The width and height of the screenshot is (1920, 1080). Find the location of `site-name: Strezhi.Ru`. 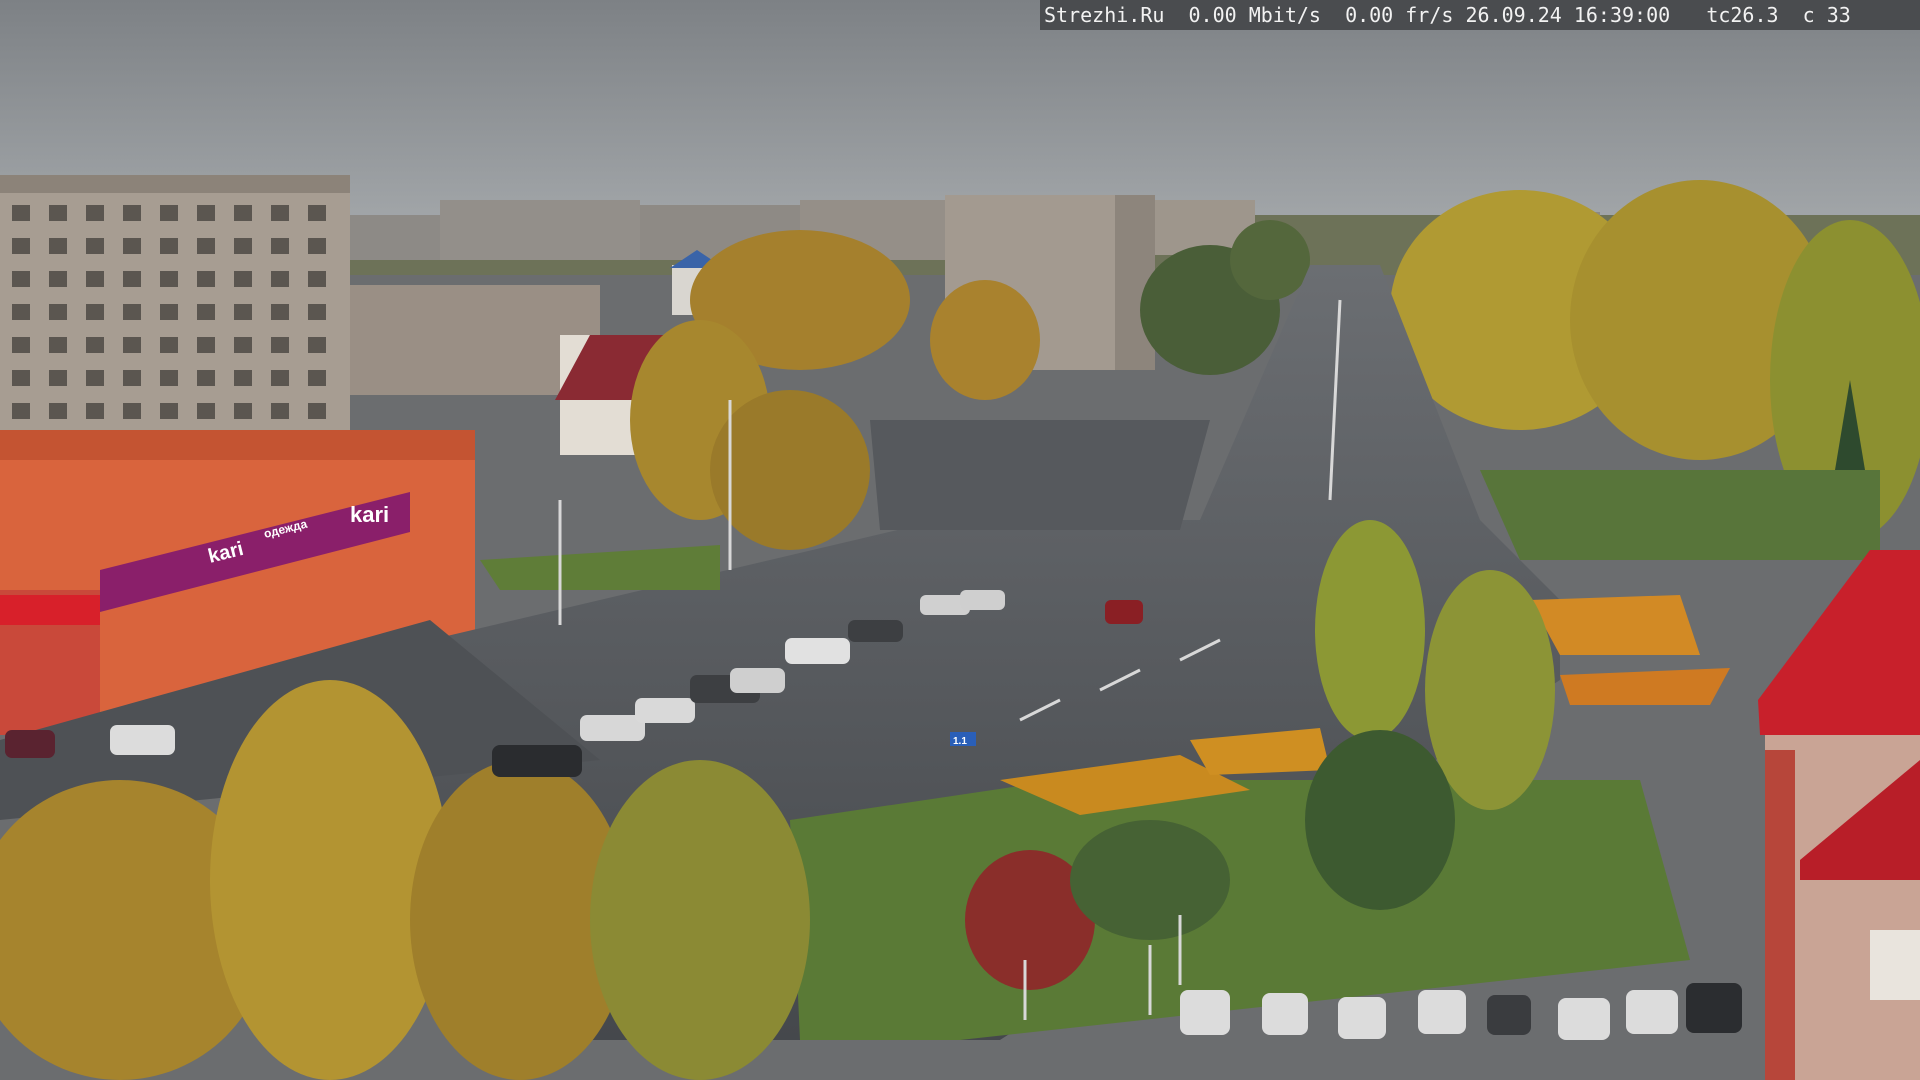

site-name: Strezhi.Ru is located at coordinates (1104, 15).